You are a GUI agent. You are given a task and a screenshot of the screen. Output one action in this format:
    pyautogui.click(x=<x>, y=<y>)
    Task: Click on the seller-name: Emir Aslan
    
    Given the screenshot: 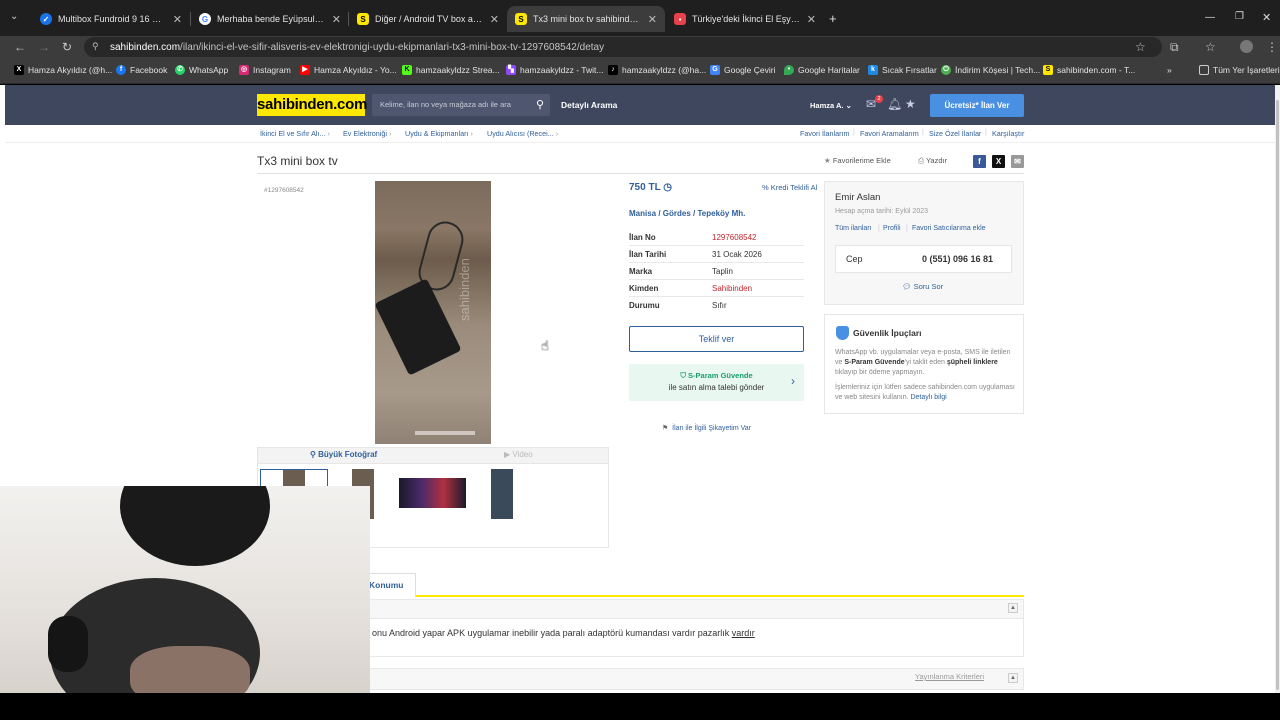 What is the action you would take?
    pyautogui.click(x=857, y=197)
    